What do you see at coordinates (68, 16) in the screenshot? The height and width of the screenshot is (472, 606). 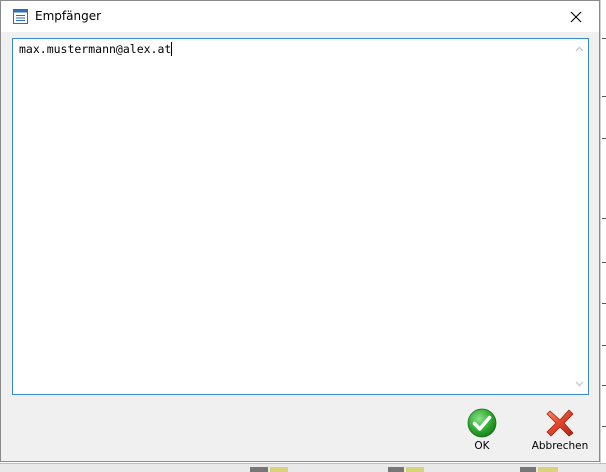 I see `window-title: Empfänger` at bounding box center [68, 16].